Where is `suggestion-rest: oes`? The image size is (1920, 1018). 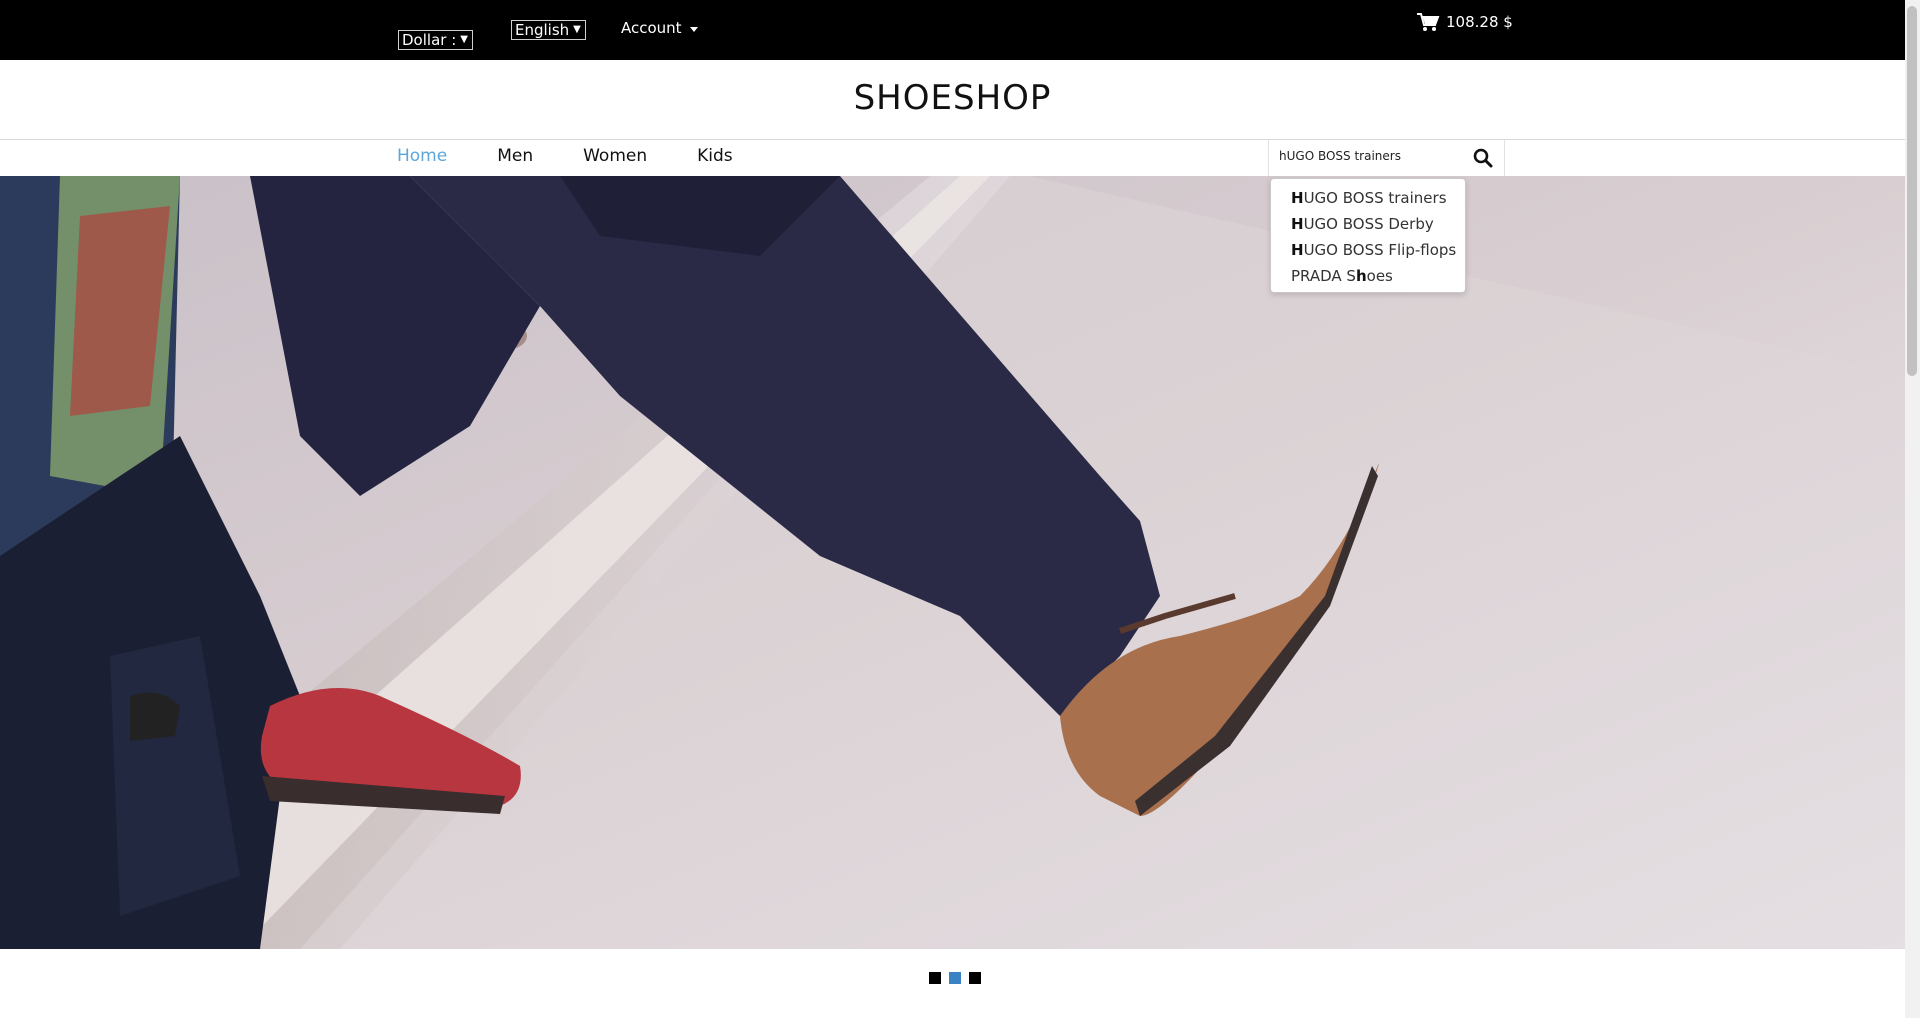 suggestion-rest: oes is located at coordinates (1379, 276).